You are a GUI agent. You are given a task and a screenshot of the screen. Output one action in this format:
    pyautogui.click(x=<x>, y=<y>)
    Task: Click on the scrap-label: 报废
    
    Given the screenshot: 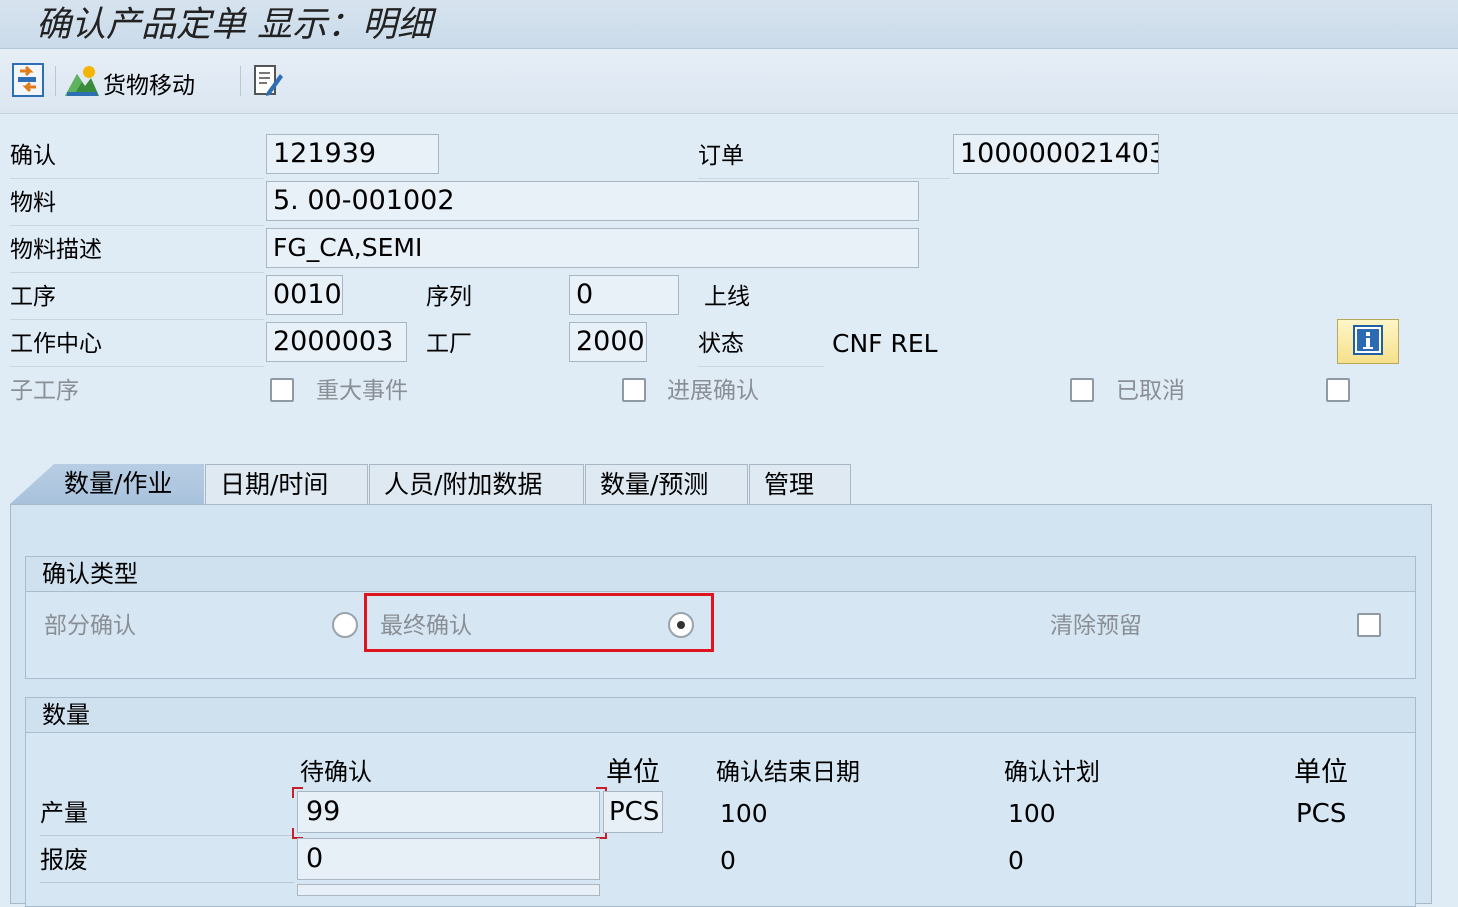 What is the action you would take?
    pyautogui.click(x=167, y=860)
    